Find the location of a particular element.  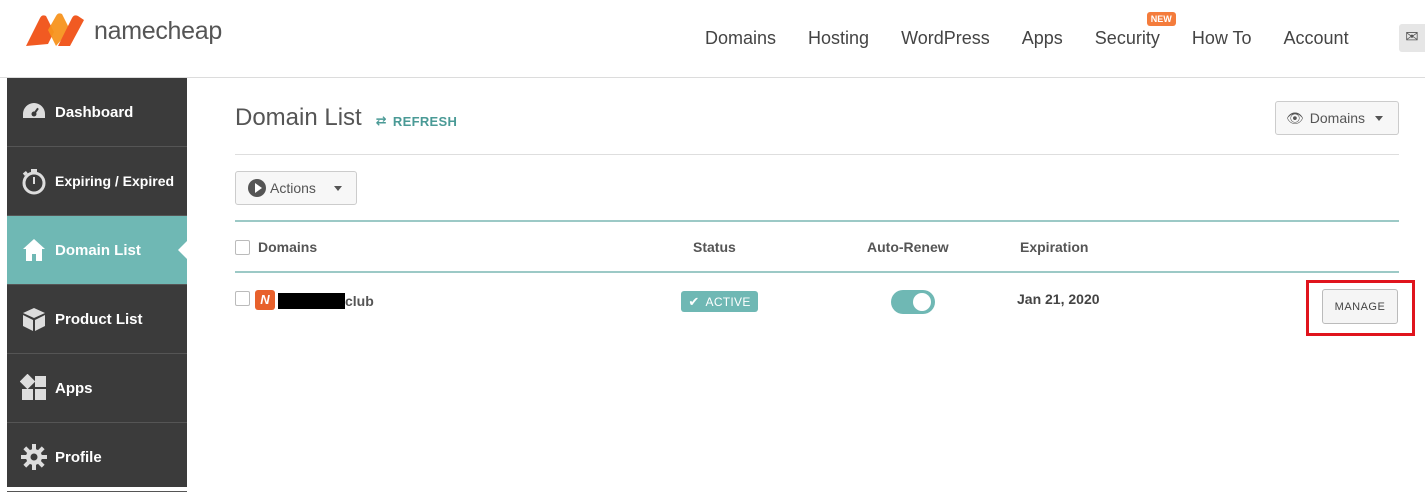

brand-name: namecheap is located at coordinates (158, 30).